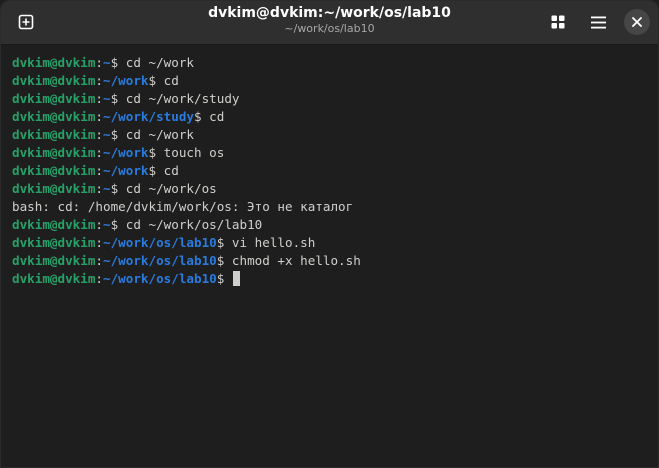  I want to click on new-tab-button, so click(26, 22).